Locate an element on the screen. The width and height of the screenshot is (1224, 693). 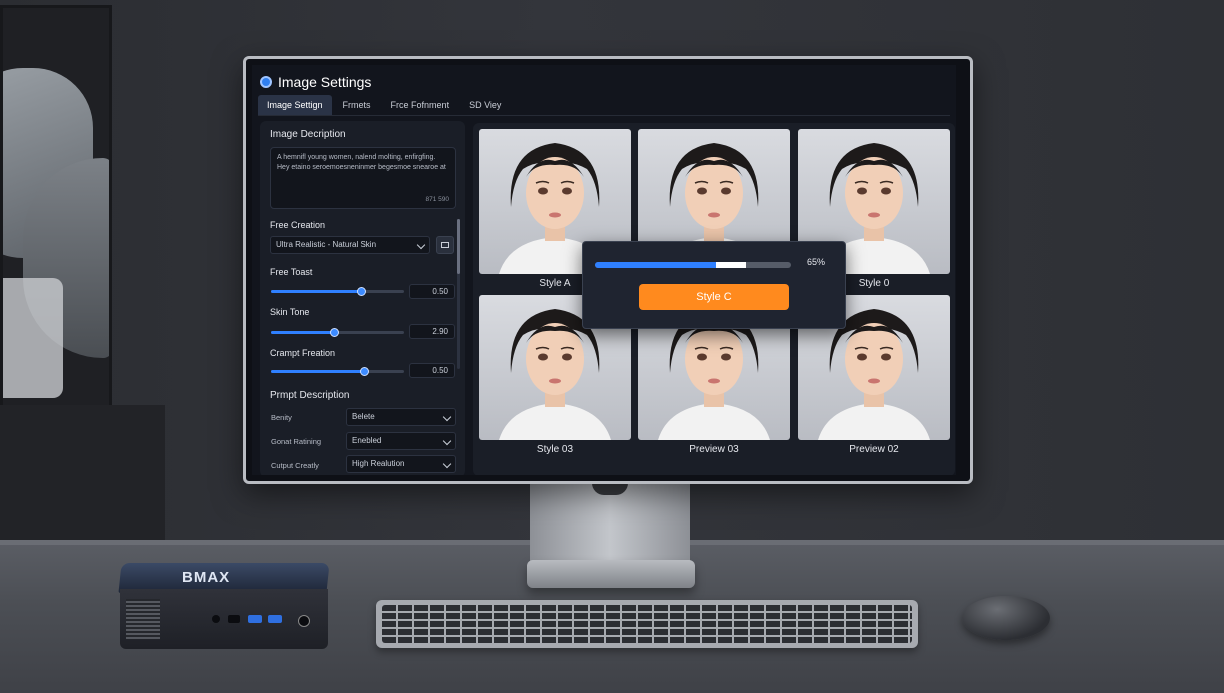
scrollbar-thumb is located at coordinates (458, 246).